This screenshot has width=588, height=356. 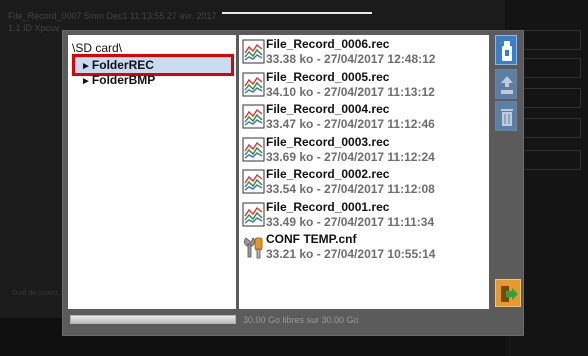 I want to click on trash-icon, so click(x=507, y=117).